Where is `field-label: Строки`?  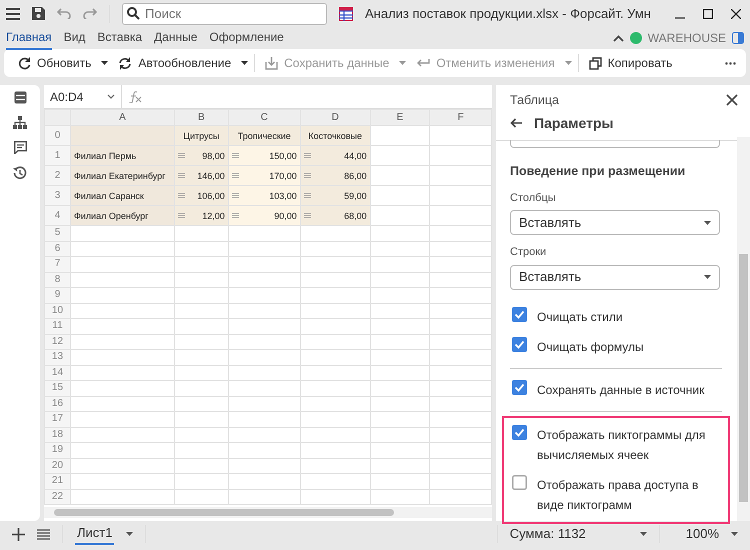
field-label: Строки is located at coordinates (529, 252).